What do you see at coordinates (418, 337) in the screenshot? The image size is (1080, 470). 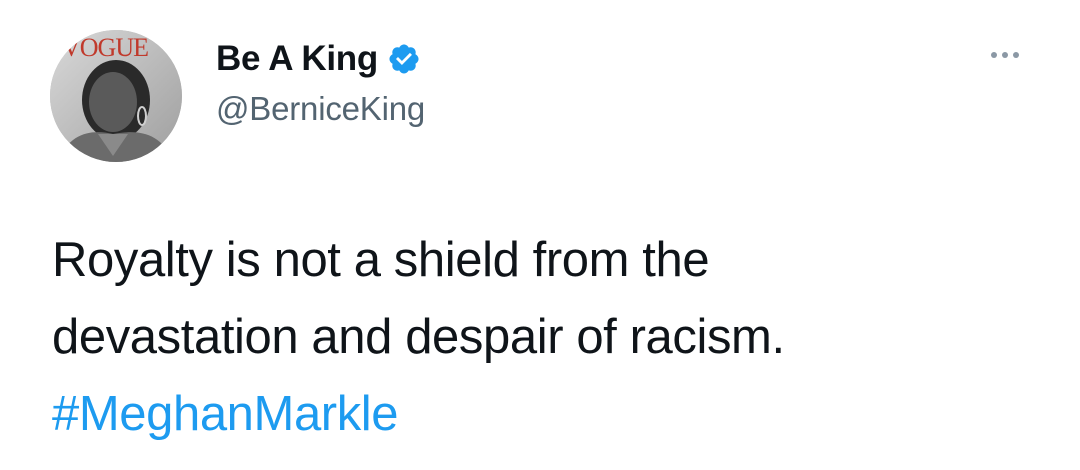 I see `tweet-text-line: devastation and despair of racism.` at bounding box center [418, 337].